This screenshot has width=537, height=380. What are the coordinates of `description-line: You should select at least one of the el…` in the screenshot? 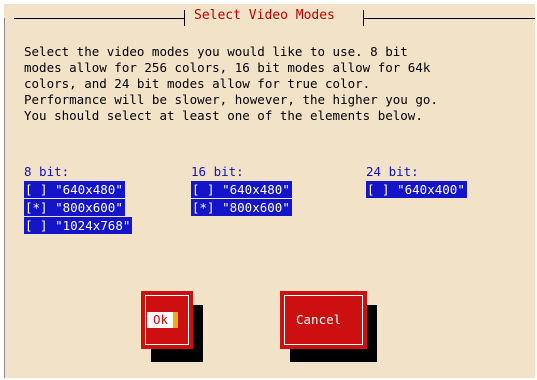 It's located at (223, 115).